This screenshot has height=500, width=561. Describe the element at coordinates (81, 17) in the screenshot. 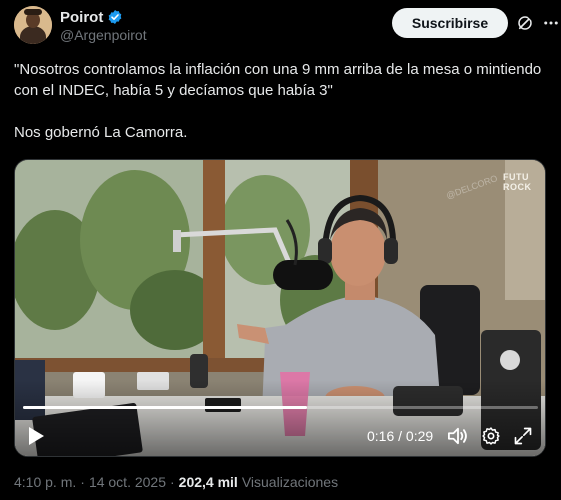

I see `author-name: Poirot` at that location.